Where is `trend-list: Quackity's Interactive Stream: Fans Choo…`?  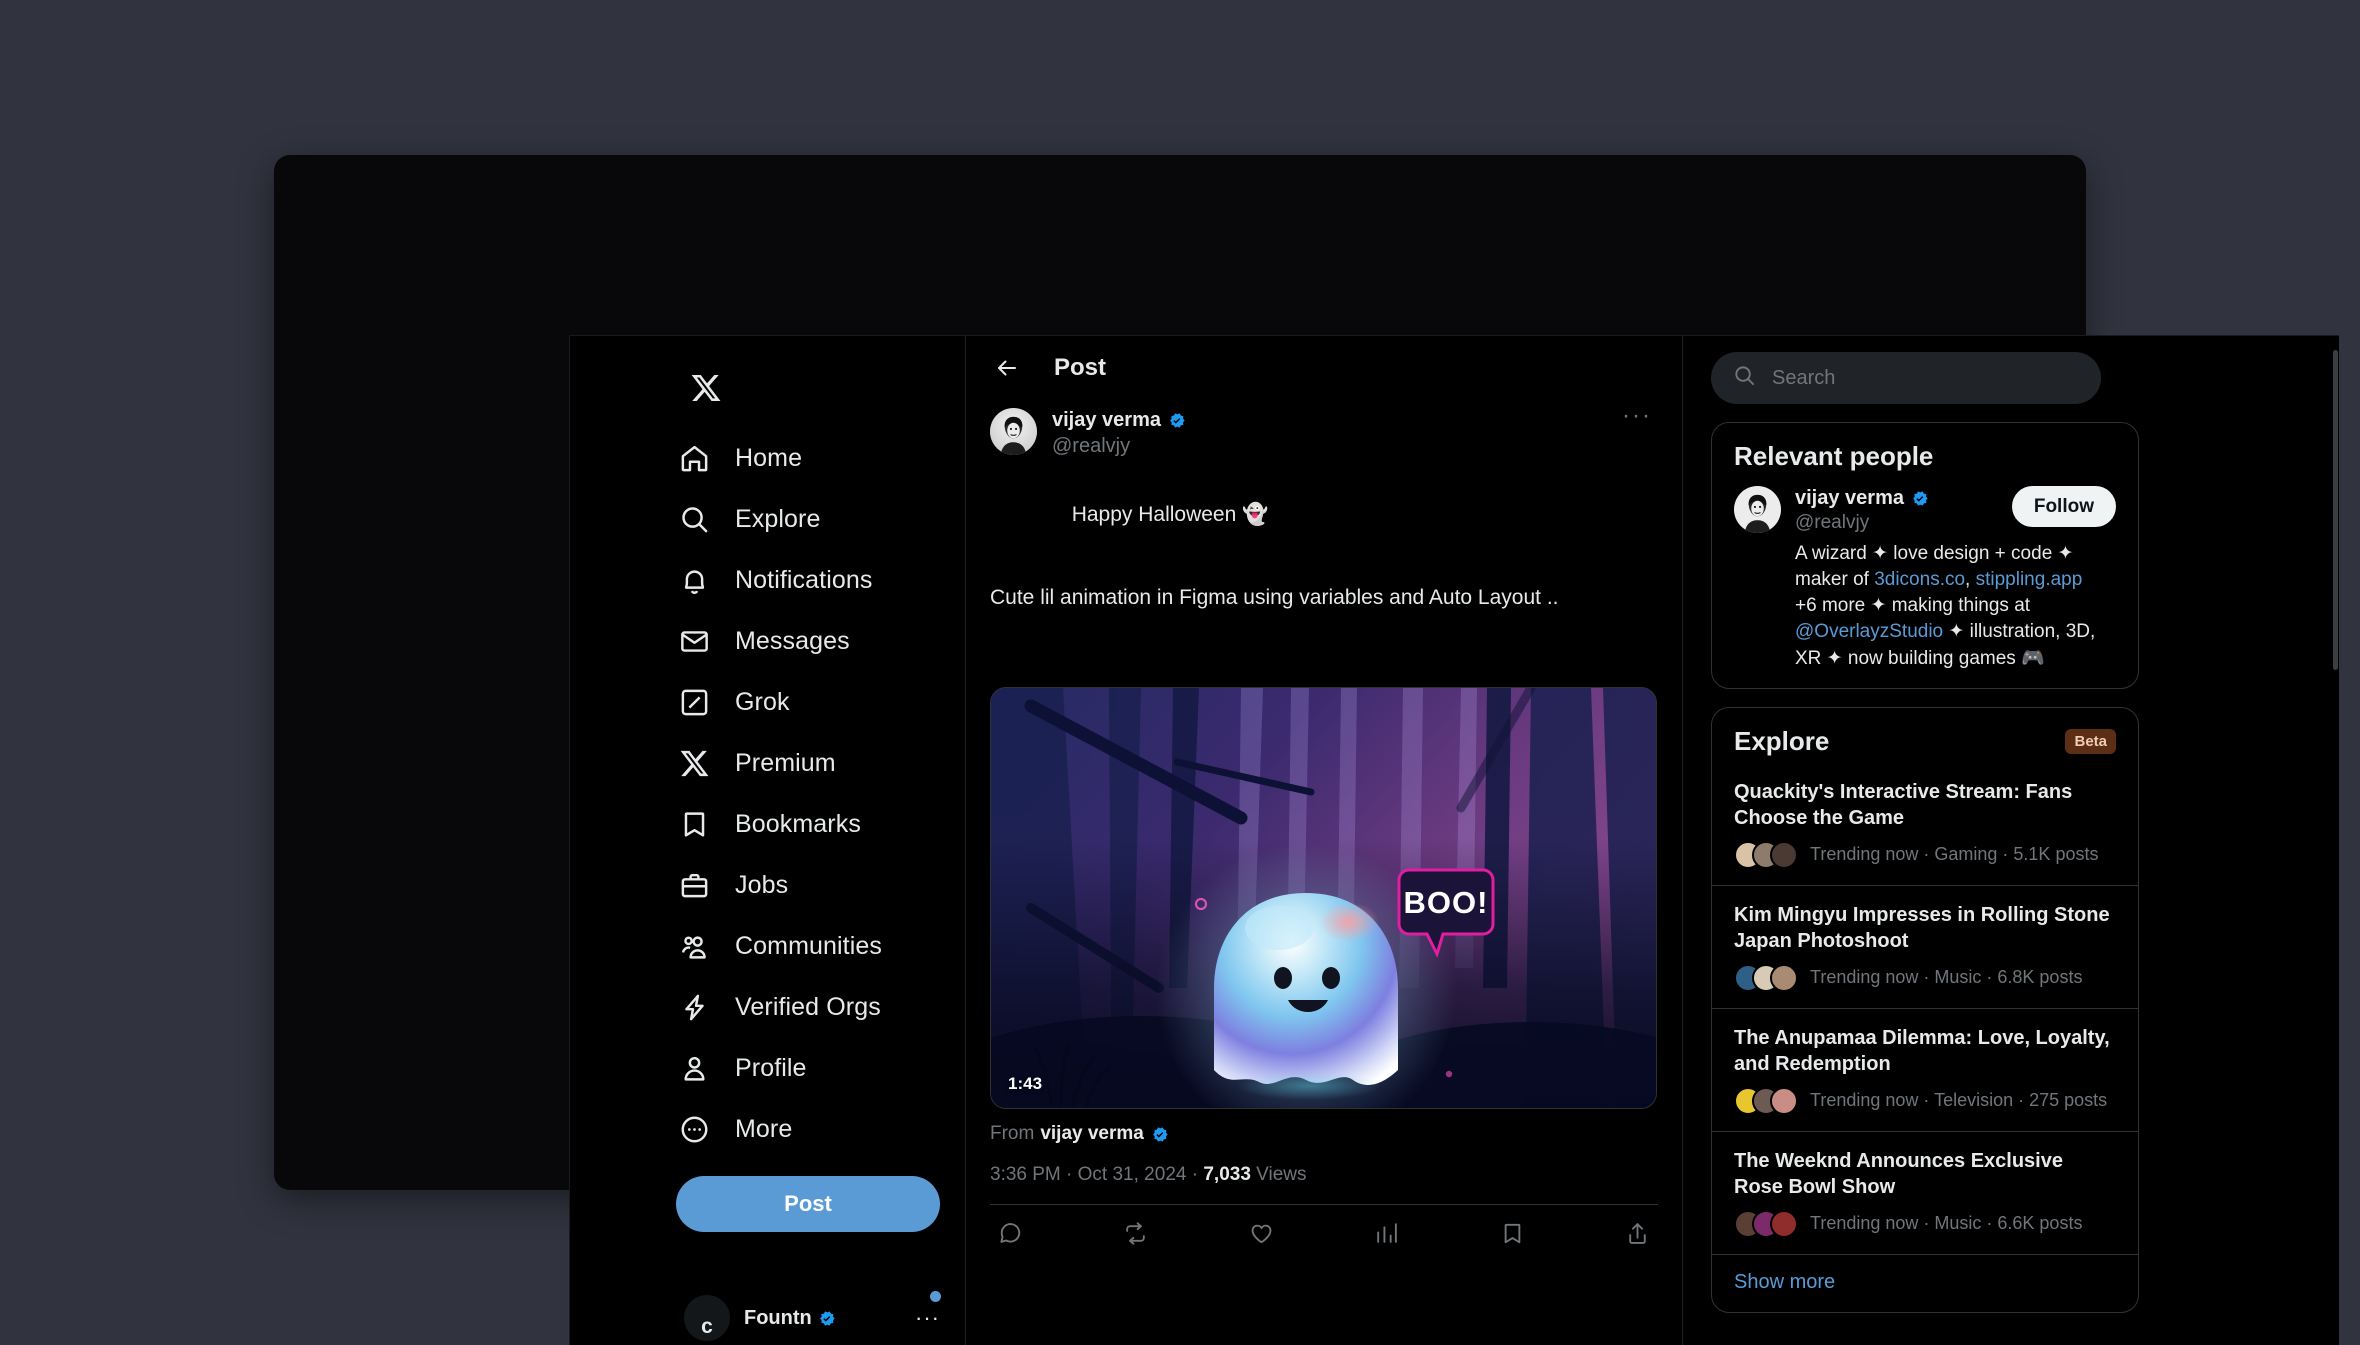 trend-list: Quackity's Interactive Stream: Fans Choo… is located at coordinates (1925, 1008).